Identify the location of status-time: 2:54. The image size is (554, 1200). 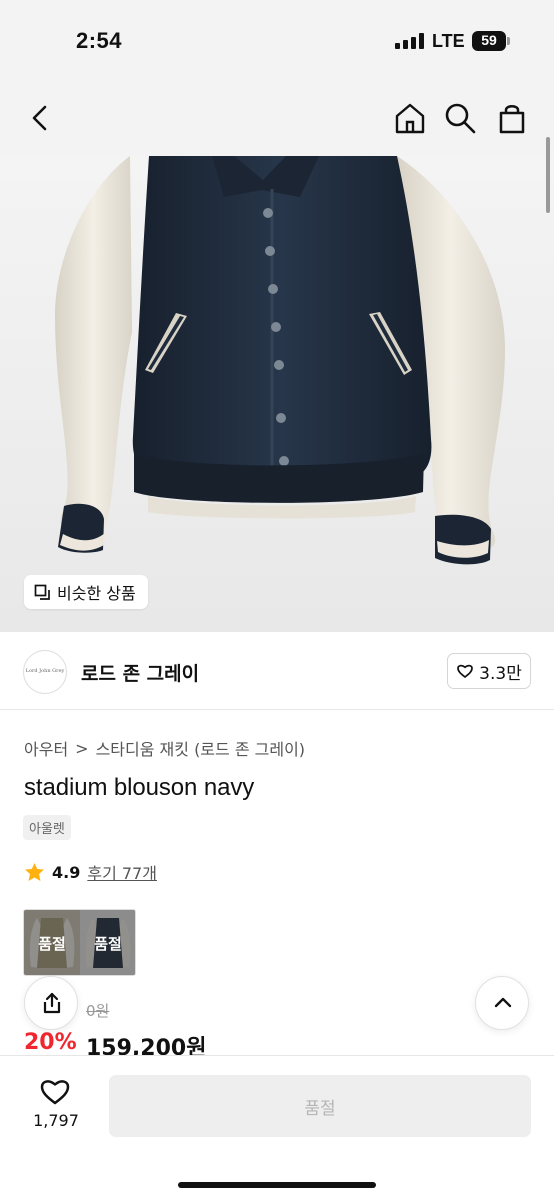
(99, 40).